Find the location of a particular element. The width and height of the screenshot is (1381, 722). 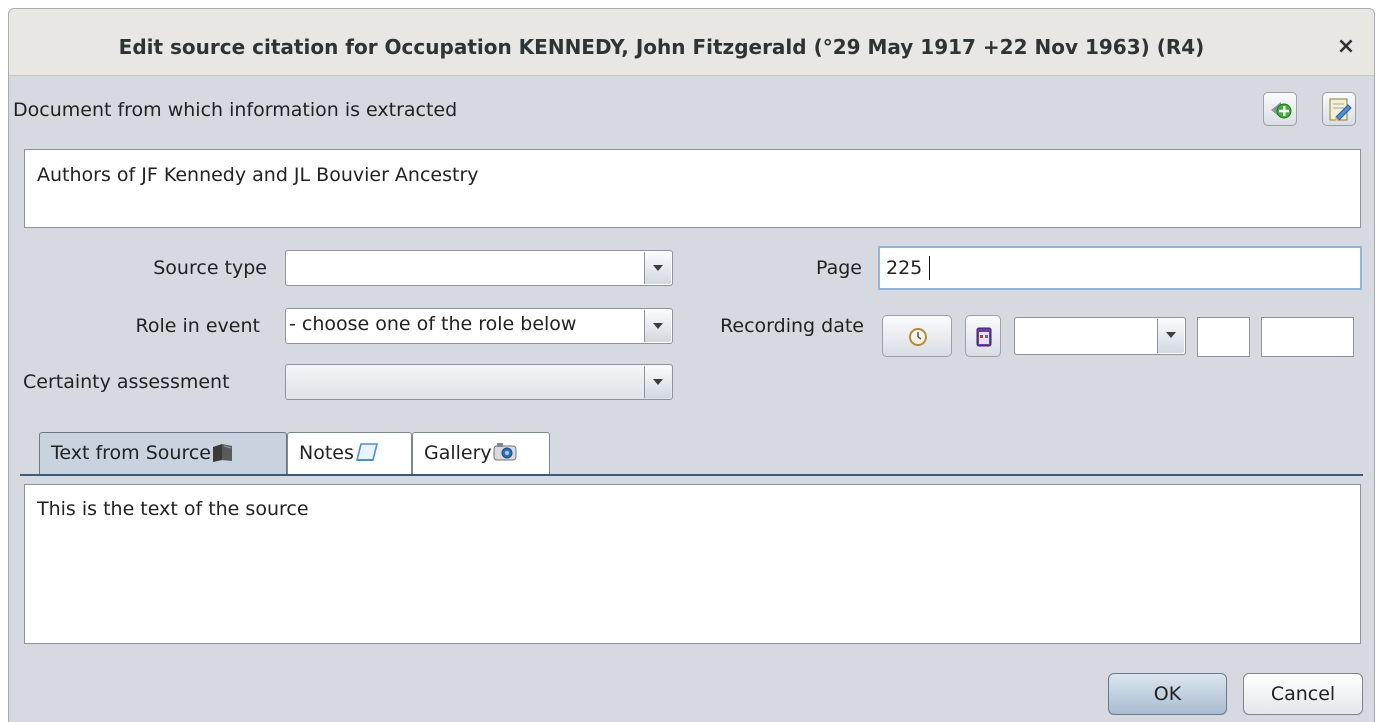

edit-source-button is located at coordinates (1339, 109).